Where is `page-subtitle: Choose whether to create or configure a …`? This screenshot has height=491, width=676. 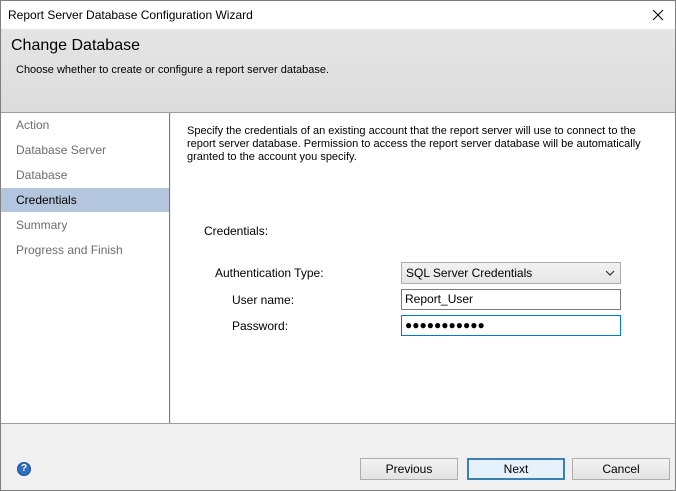
page-subtitle: Choose whether to create or configure a … is located at coordinates (173, 70).